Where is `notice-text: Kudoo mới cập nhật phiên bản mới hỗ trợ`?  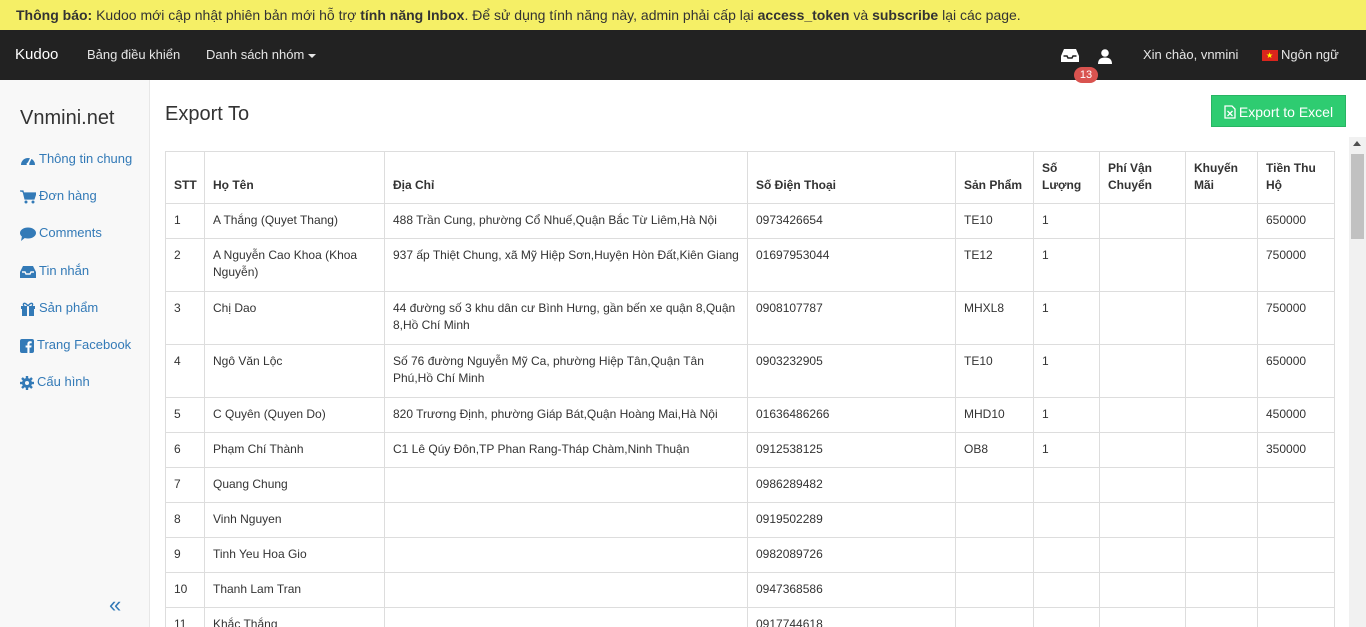 notice-text: Kudoo mới cập nhật phiên bản mới hỗ trợ is located at coordinates (226, 15).